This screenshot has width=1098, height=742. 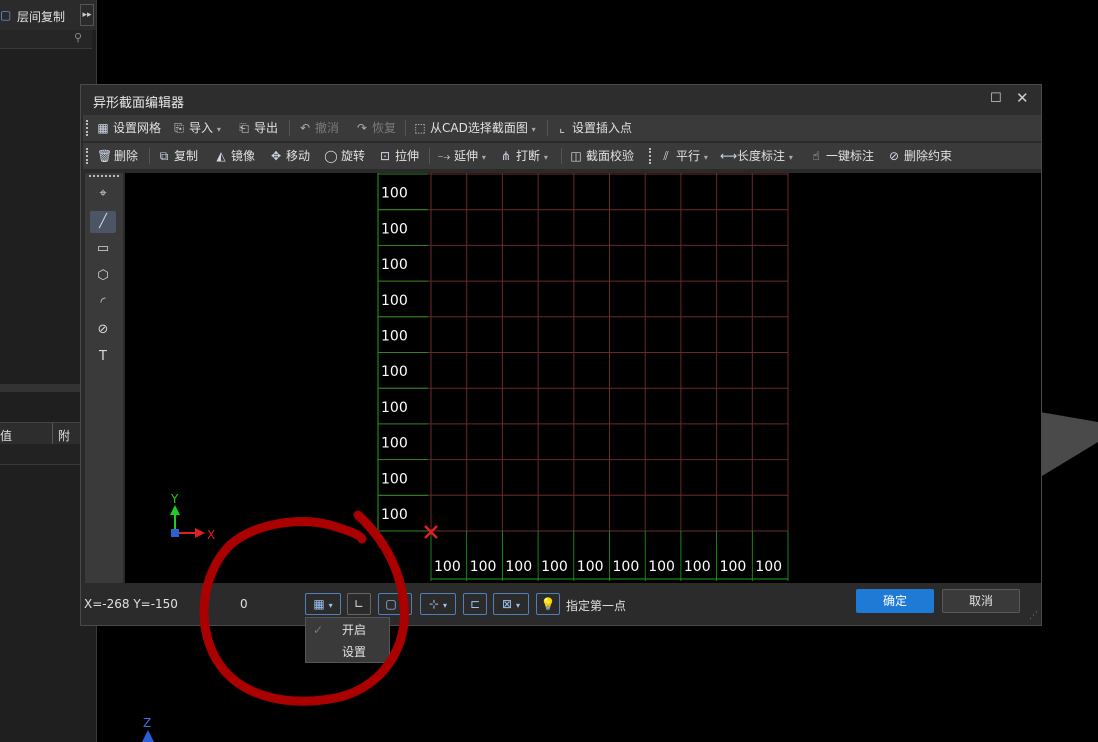 I want to click on import-icon: ⎘, so click(x=179, y=128).